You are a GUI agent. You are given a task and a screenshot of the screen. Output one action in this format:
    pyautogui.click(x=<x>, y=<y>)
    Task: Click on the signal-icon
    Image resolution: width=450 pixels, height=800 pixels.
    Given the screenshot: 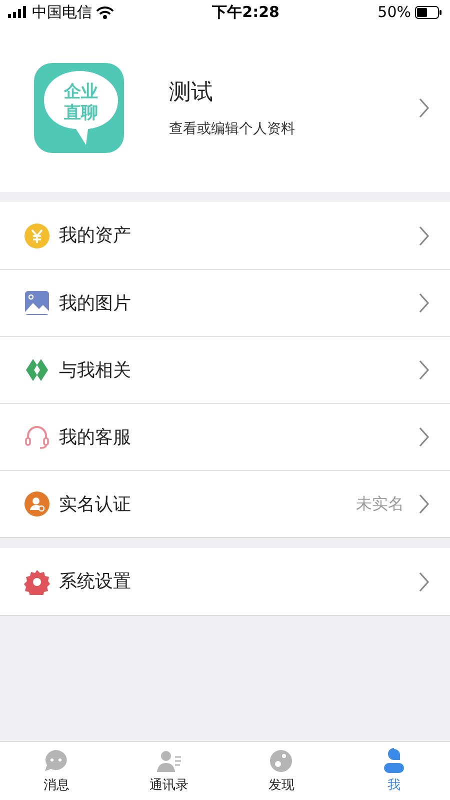 What is the action you would take?
    pyautogui.click(x=18, y=12)
    